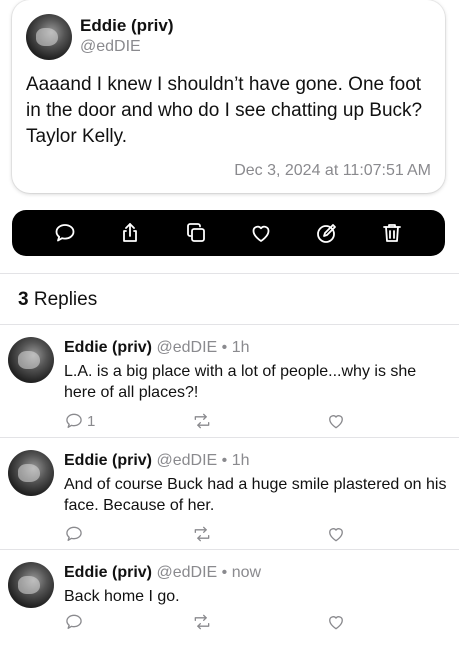 The image size is (459, 662). I want to click on replies-label: Replies, so click(65, 299).